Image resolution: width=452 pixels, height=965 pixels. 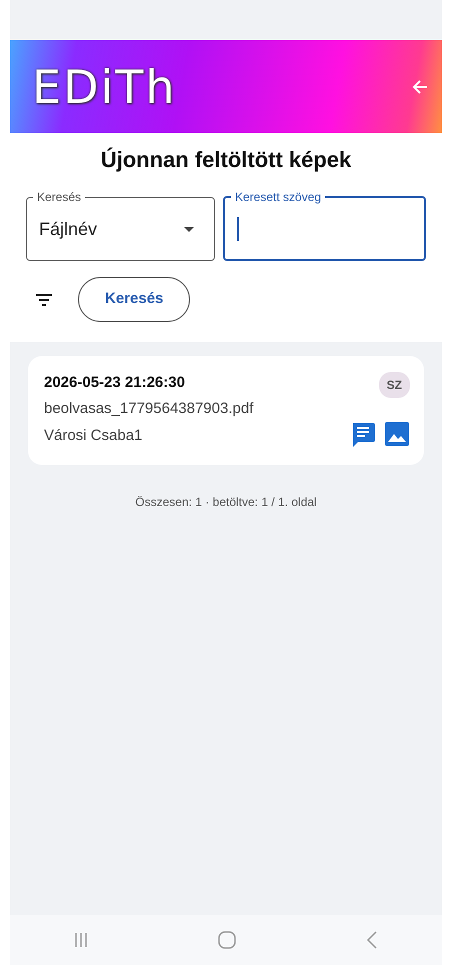 What do you see at coordinates (226, 940) in the screenshot?
I see `home-icon` at bounding box center [226, 940].